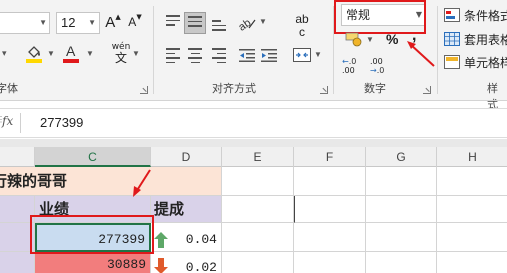 The width and height of the screenshot is (507, 273). What do you see at coordinates (472, 237) in the screenshot?
I see `cell-h-row1` at bounding box center [472, 237].